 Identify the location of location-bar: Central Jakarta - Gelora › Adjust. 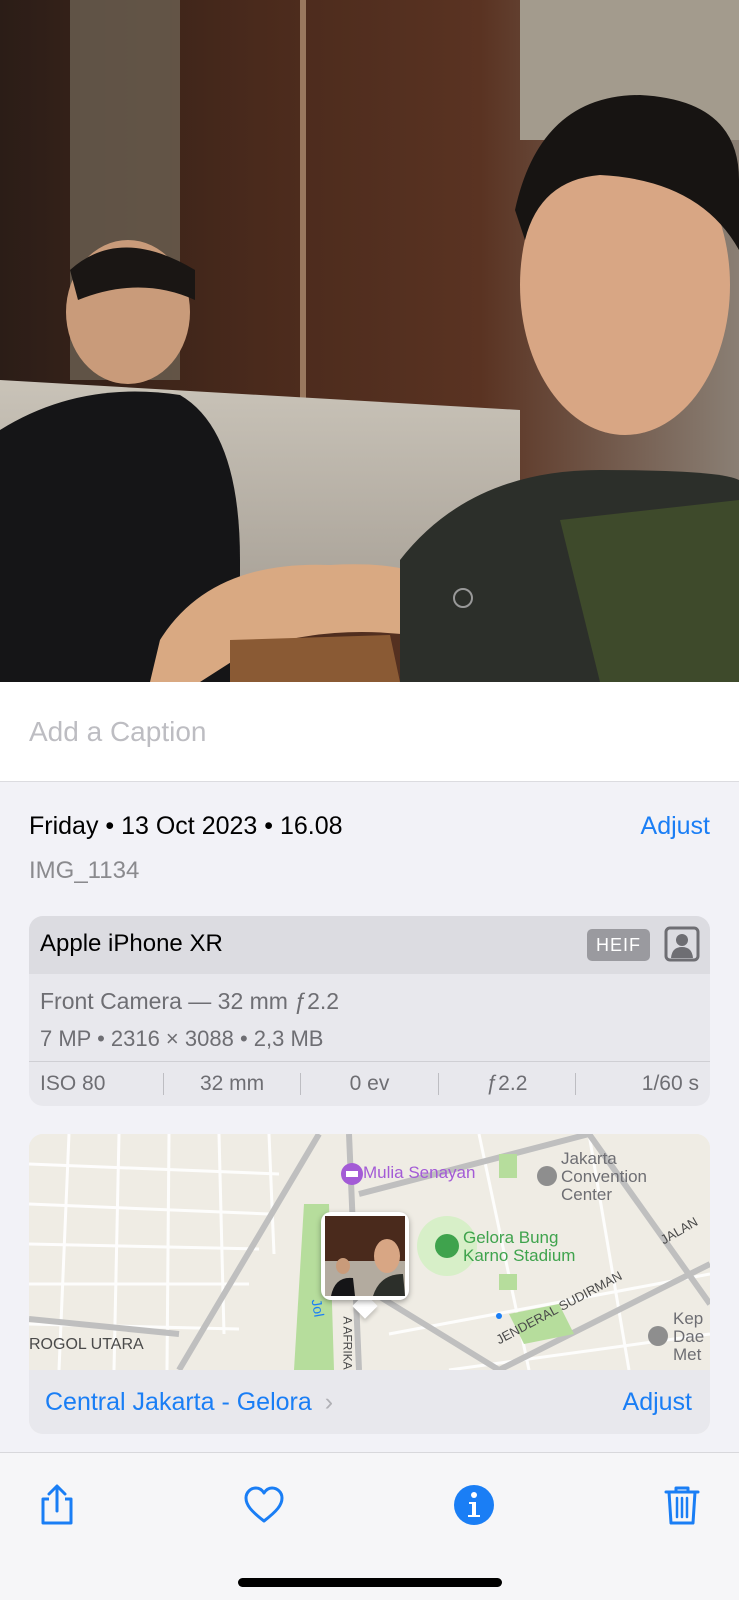
(369, 1402).